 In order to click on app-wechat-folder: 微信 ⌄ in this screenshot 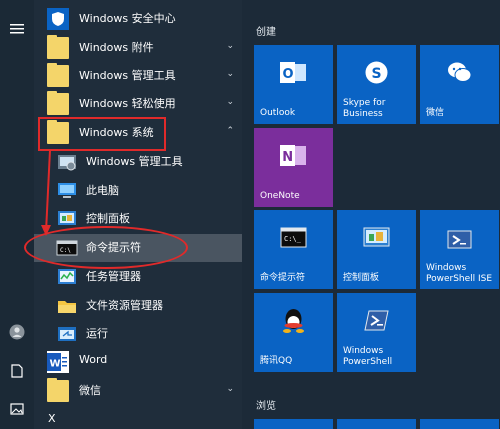, I will do `click(138, 391)`.